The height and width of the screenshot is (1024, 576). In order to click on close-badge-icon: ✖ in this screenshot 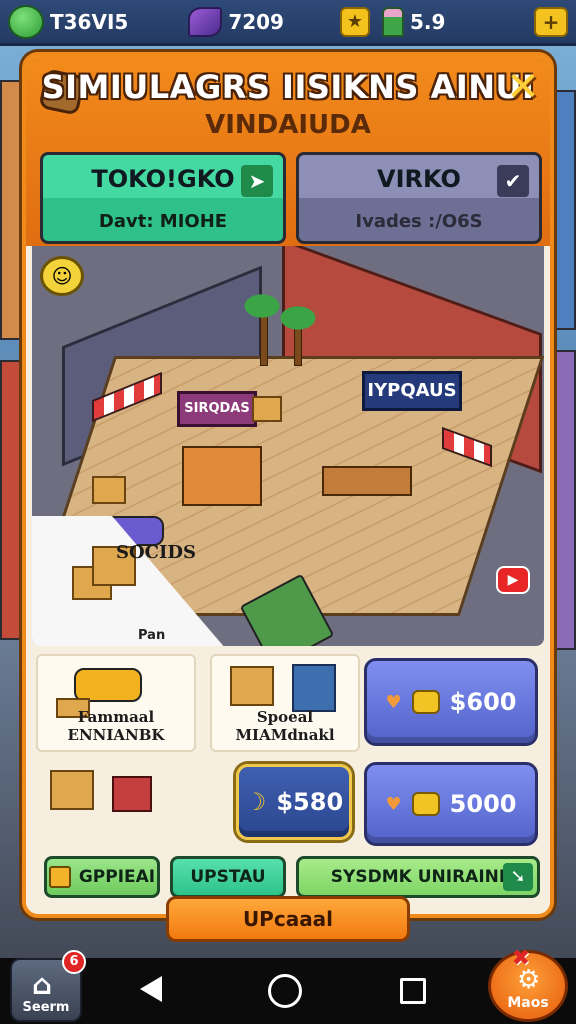, I will do `click(520, 958)`.